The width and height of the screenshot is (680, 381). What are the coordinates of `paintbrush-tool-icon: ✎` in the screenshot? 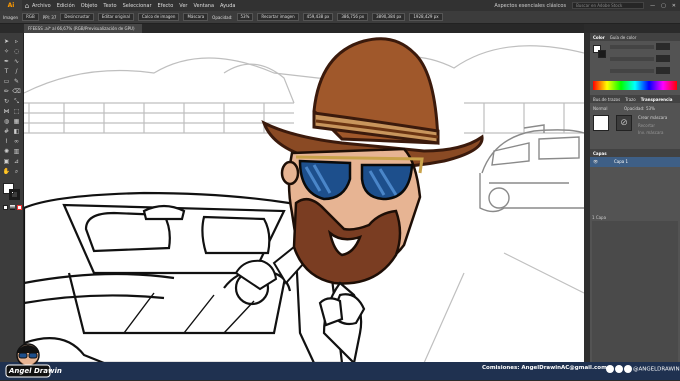 It's located at (16, 81).